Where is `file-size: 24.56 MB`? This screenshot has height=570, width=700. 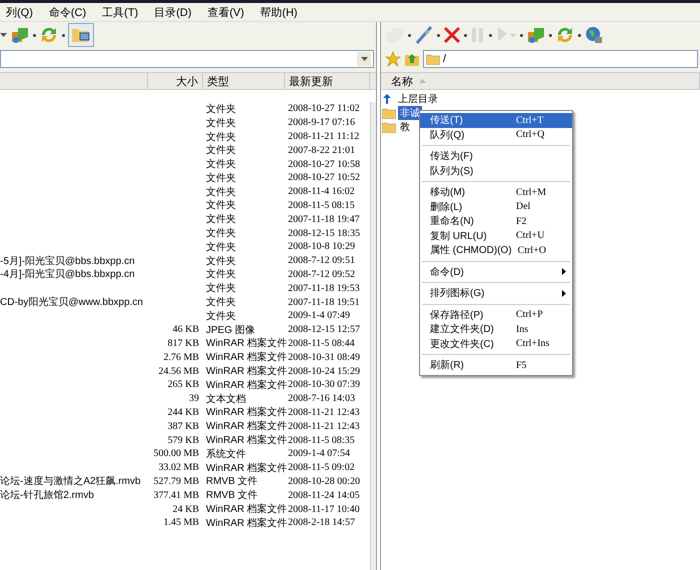
file-size: 24.56 MB is located at coordinates (178, 371).